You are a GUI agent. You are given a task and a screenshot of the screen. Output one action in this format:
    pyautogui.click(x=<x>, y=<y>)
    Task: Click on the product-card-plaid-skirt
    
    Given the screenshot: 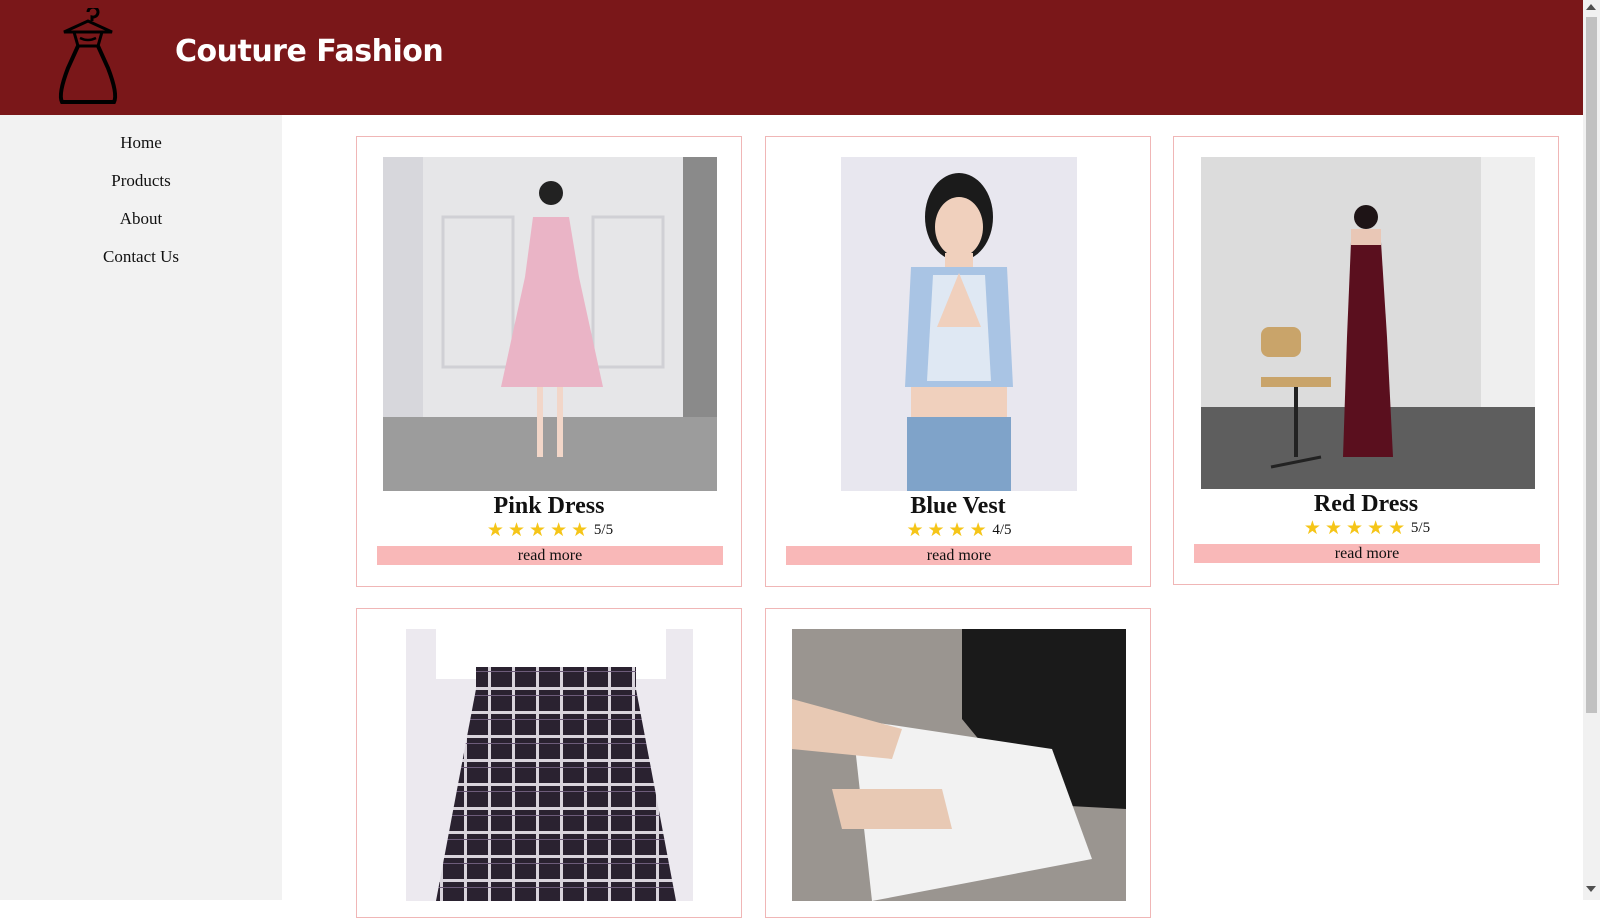 What is the action you would take?
    pyautogui.click(x=549, y=763)
    